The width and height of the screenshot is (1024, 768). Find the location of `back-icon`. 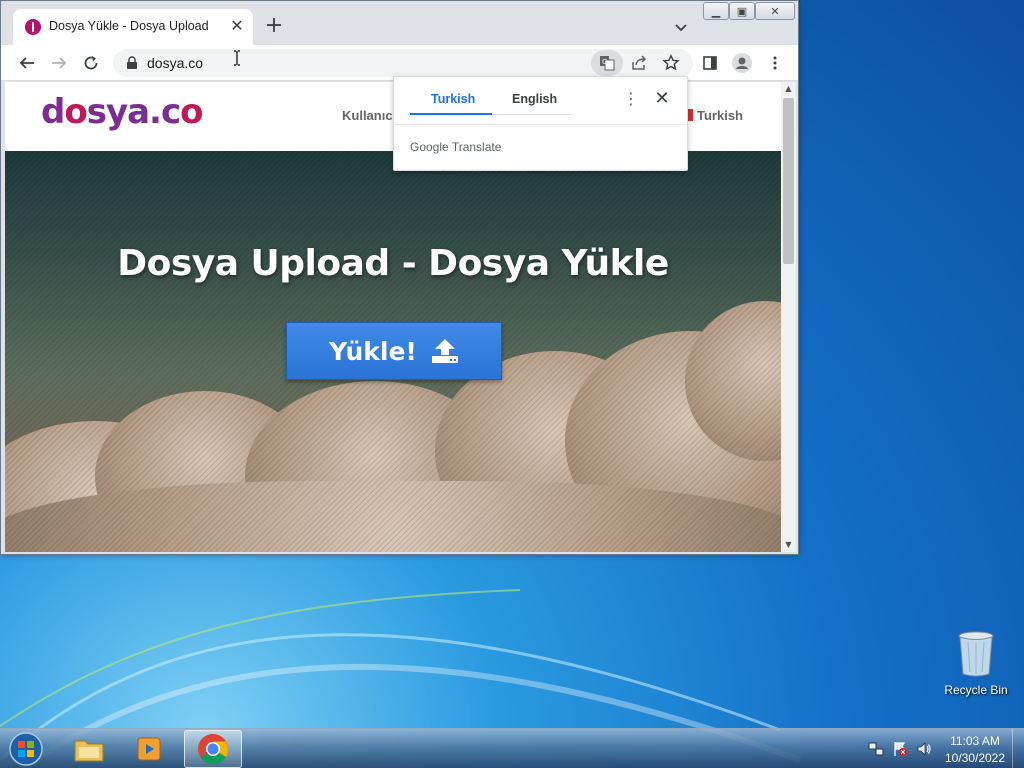

back-icon is located at coordinates (27, 63).